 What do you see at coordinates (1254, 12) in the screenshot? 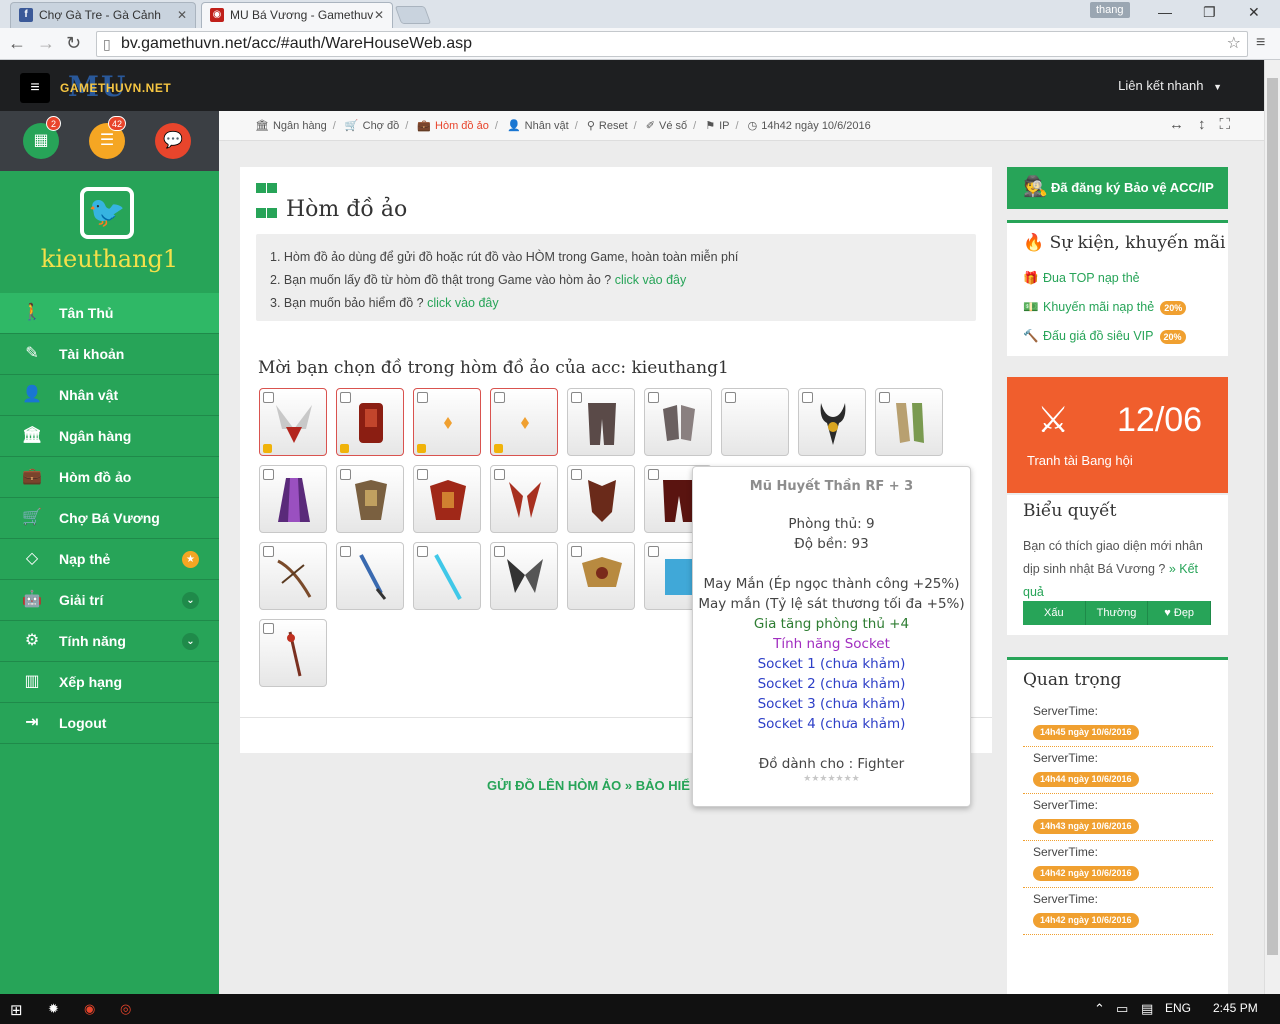
I see `window-close-icon: ✕` at bounding box center [1254, 12].